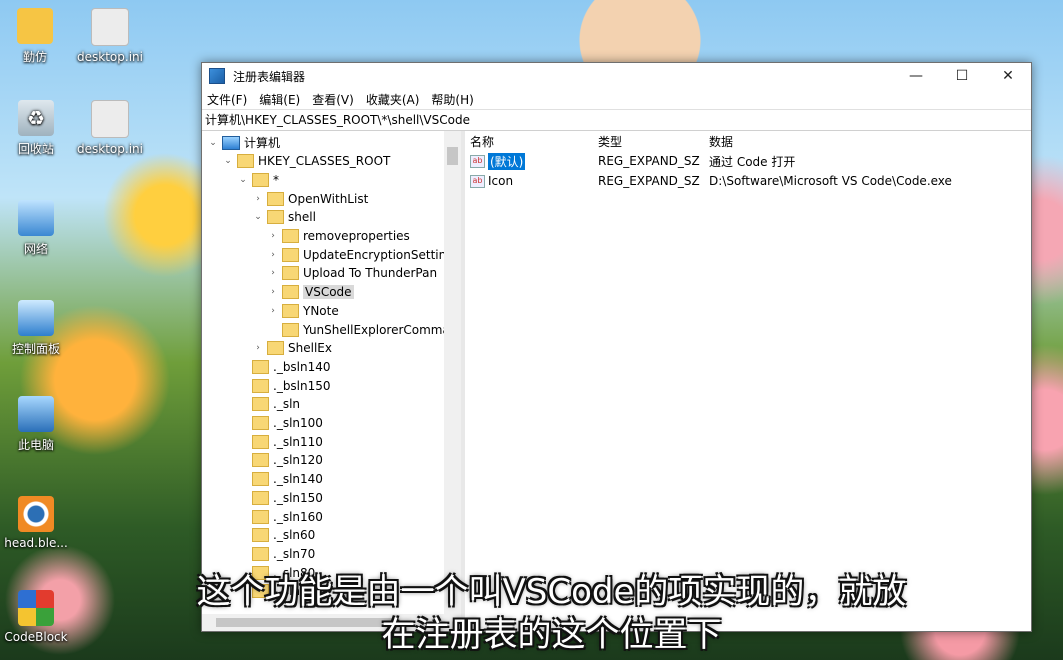 This screenshot has width=1063, height=660. Describe the element at coordinates (531, 141) in the screenshot. I see `column-name-header: 名称` at that location.